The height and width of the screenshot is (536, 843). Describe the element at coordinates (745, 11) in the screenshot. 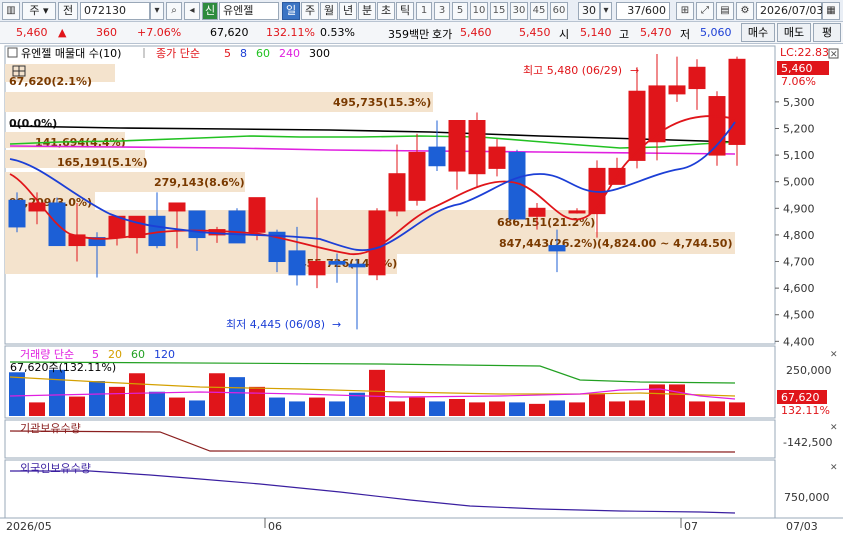

I see `gear-icon: ⚙` at that location.